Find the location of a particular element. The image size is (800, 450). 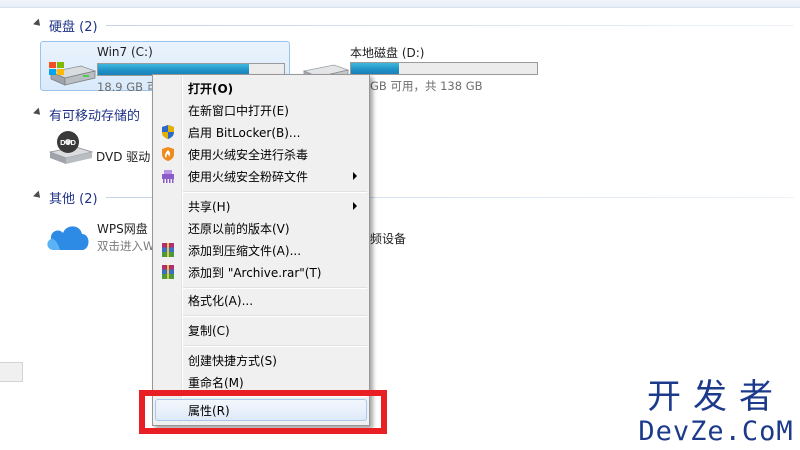

menu-item-label: 共享(H) is located at coordinates (209, 207).